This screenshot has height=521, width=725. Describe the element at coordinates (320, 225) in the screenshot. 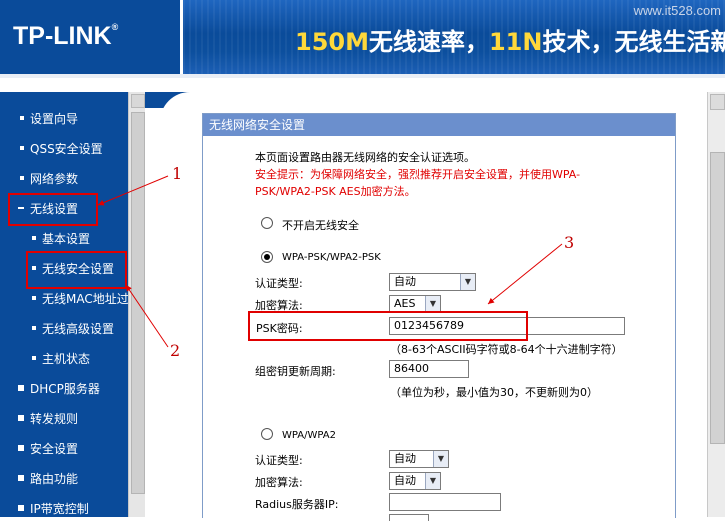

I see `radio-no-security-label: 不开启无线安全` at that location.